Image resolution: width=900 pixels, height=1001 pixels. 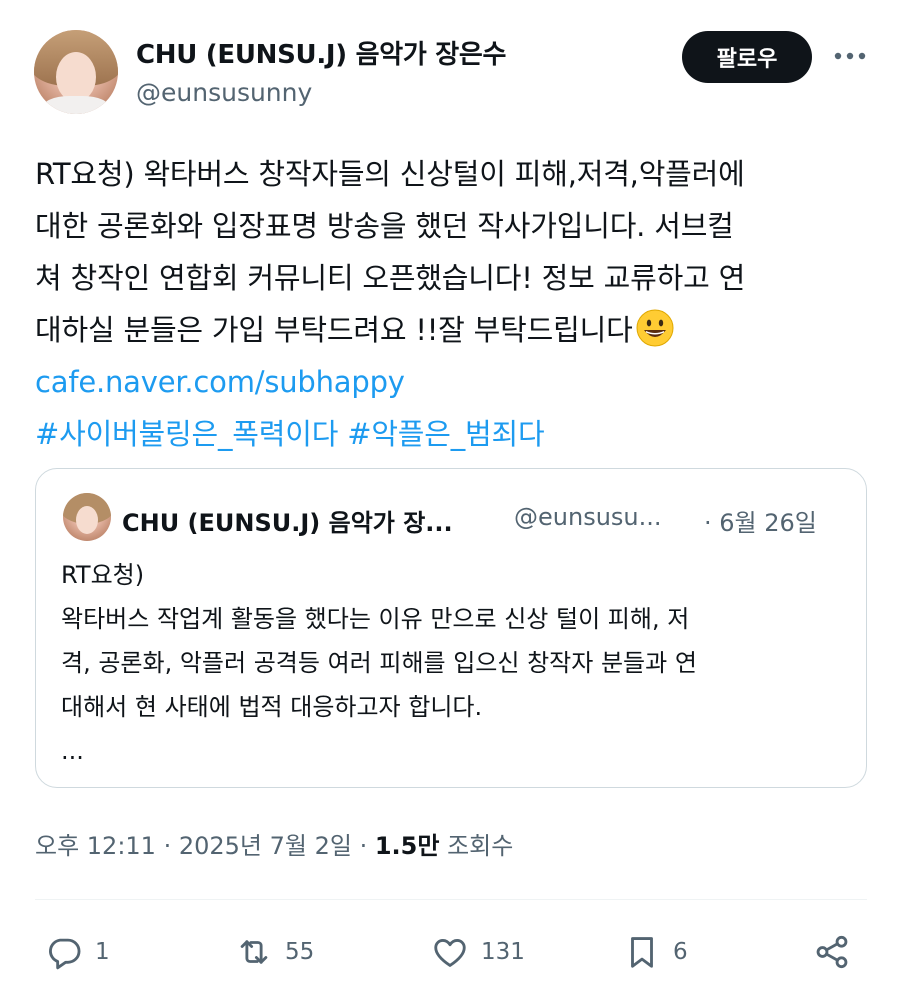 What do you see at coordinates (274, 952) in the screenshot?
I see `repost-button: 55` at bounding box center [274, 952].